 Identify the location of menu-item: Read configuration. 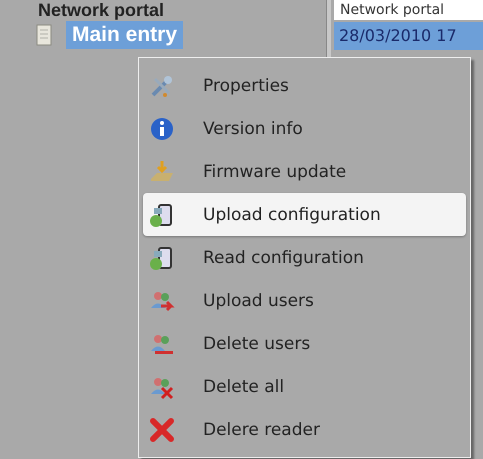
(304, 257).